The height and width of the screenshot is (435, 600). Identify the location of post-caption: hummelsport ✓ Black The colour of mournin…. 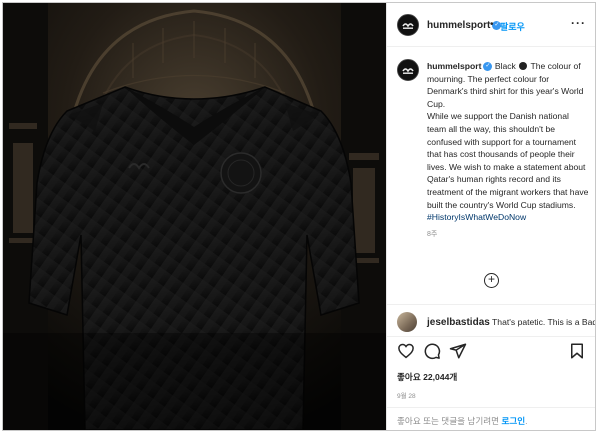
(508, 150).